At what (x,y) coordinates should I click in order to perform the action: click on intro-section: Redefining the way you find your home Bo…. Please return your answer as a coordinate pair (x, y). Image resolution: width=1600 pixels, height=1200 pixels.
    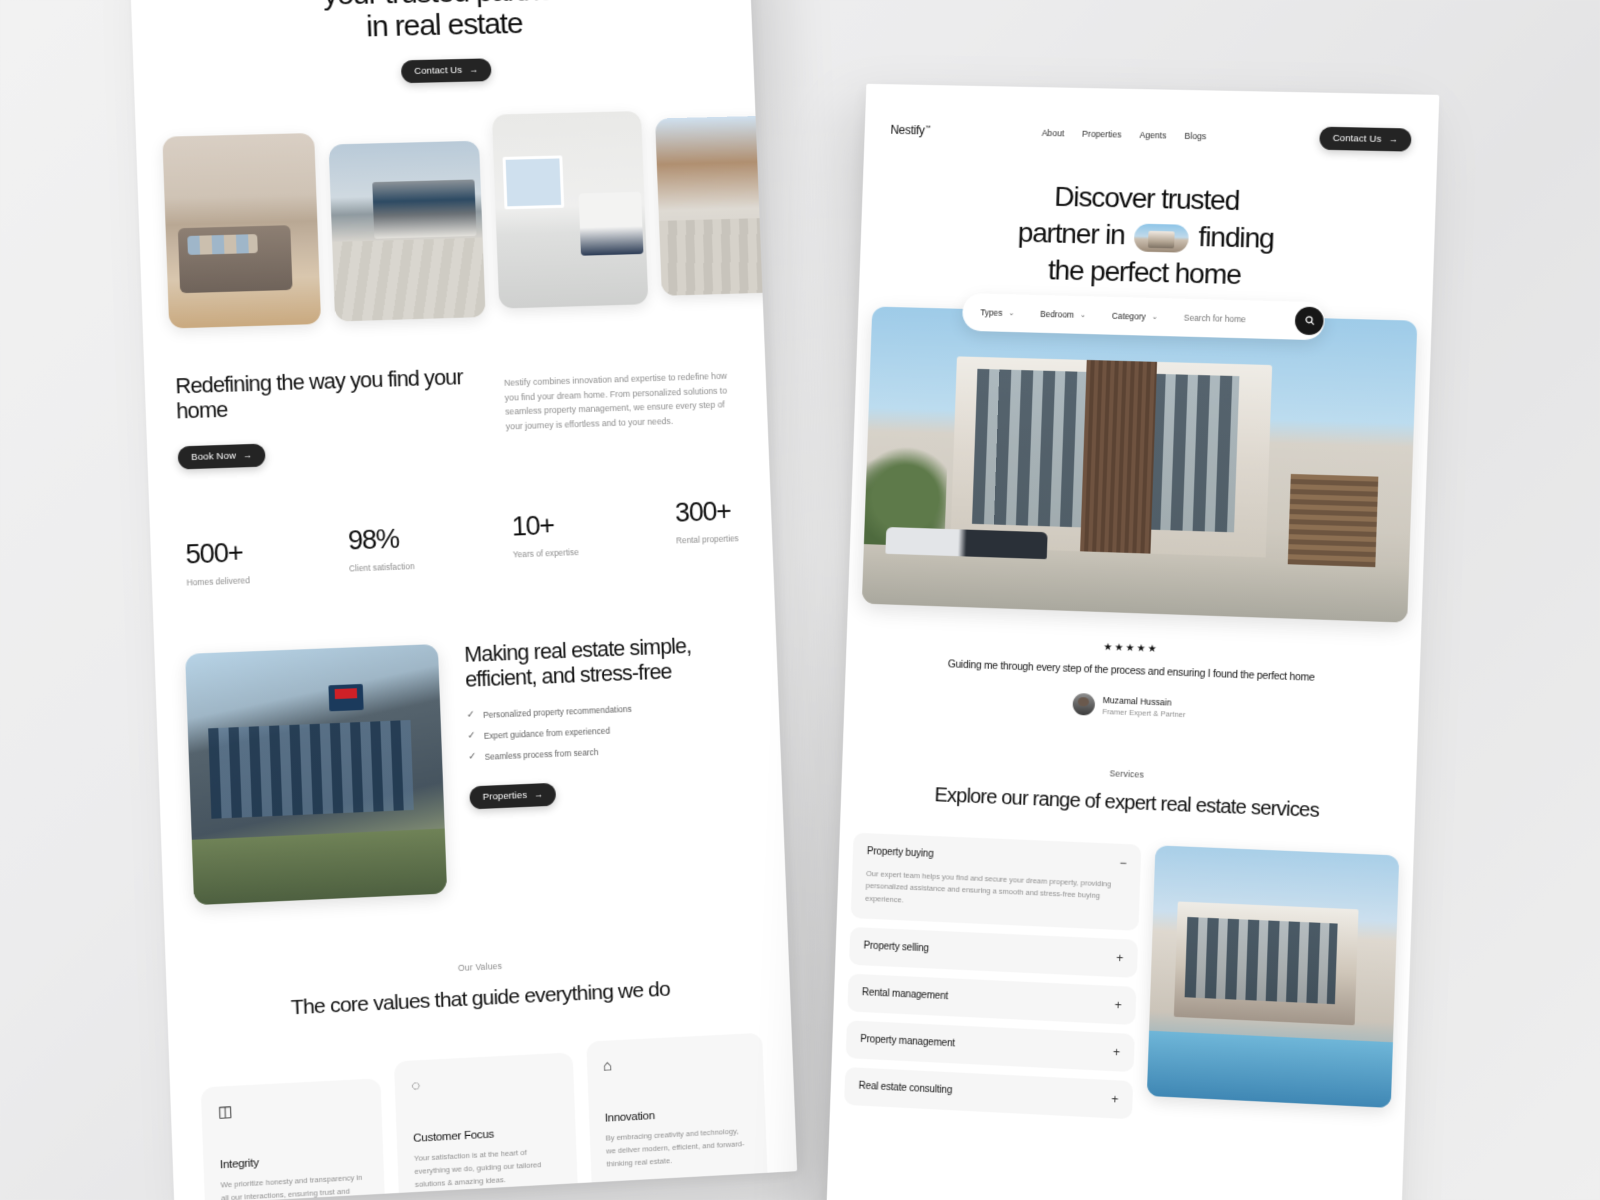
    Looking at the image, I should click on (456, 413).